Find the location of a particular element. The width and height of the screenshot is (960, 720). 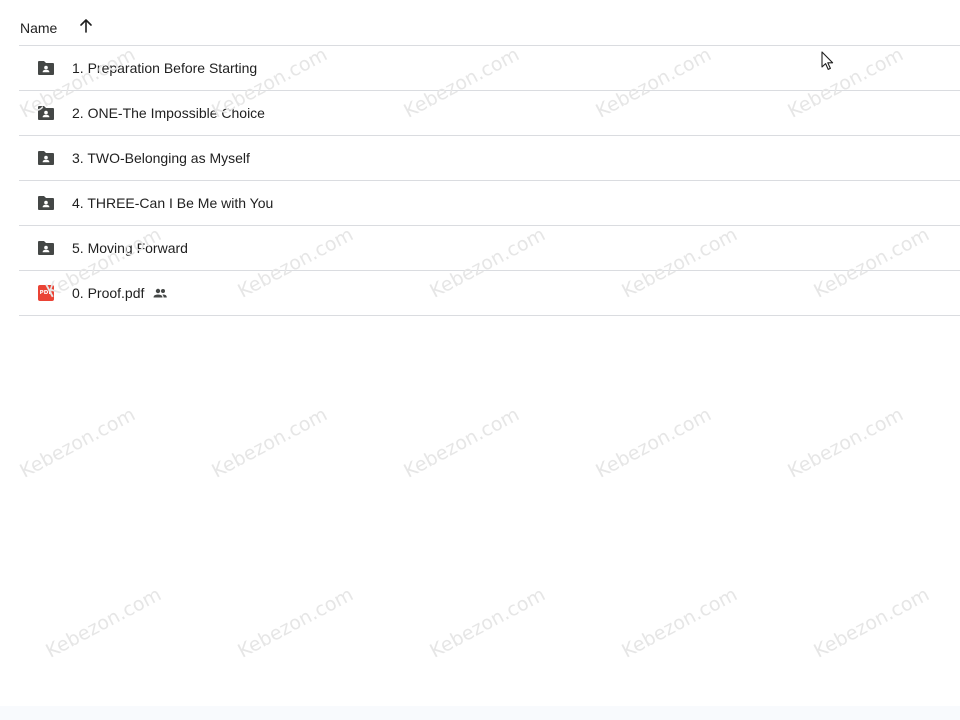

file-row-proof-pdf: PDF 0. Proof.pdf is located at coordinates (489, 293).